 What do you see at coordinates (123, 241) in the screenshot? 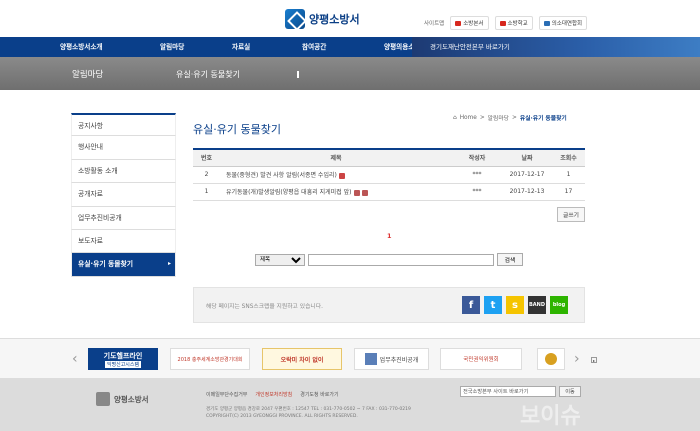
I see `sidebar-item-press: 보도자료` at bounding box center [123, 241].